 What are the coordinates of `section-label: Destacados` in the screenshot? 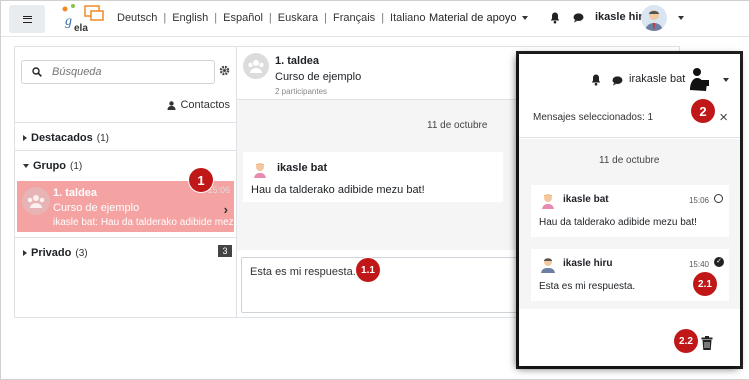 It's located at (62, 138).